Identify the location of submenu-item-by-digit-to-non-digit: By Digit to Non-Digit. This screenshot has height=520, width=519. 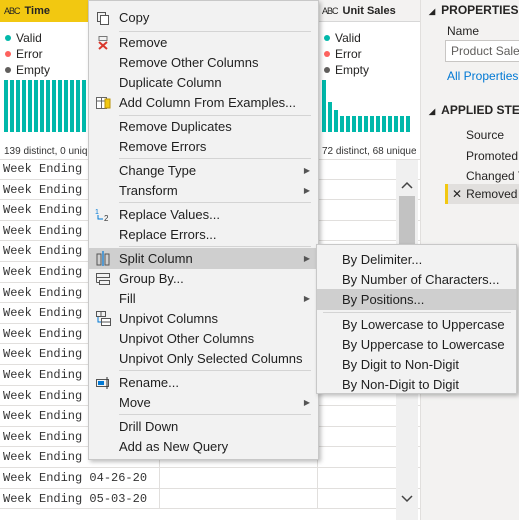
(416, 364).